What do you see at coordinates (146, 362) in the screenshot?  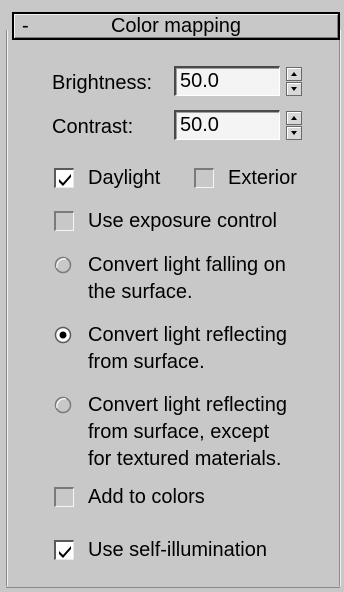 I see `convert-light-reflecting-line2: from surface.` at bounding box center [146, 362].